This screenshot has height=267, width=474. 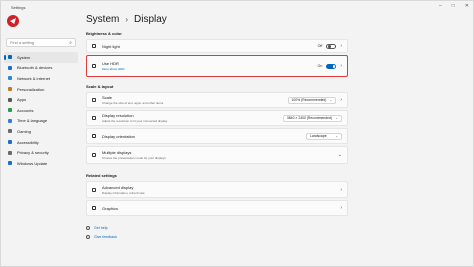 What do you see at coordinates (123, 192) in the screenshot?
I see `advanced-display-desc: Display information, refresh rate` at bounding box center [123, 192].